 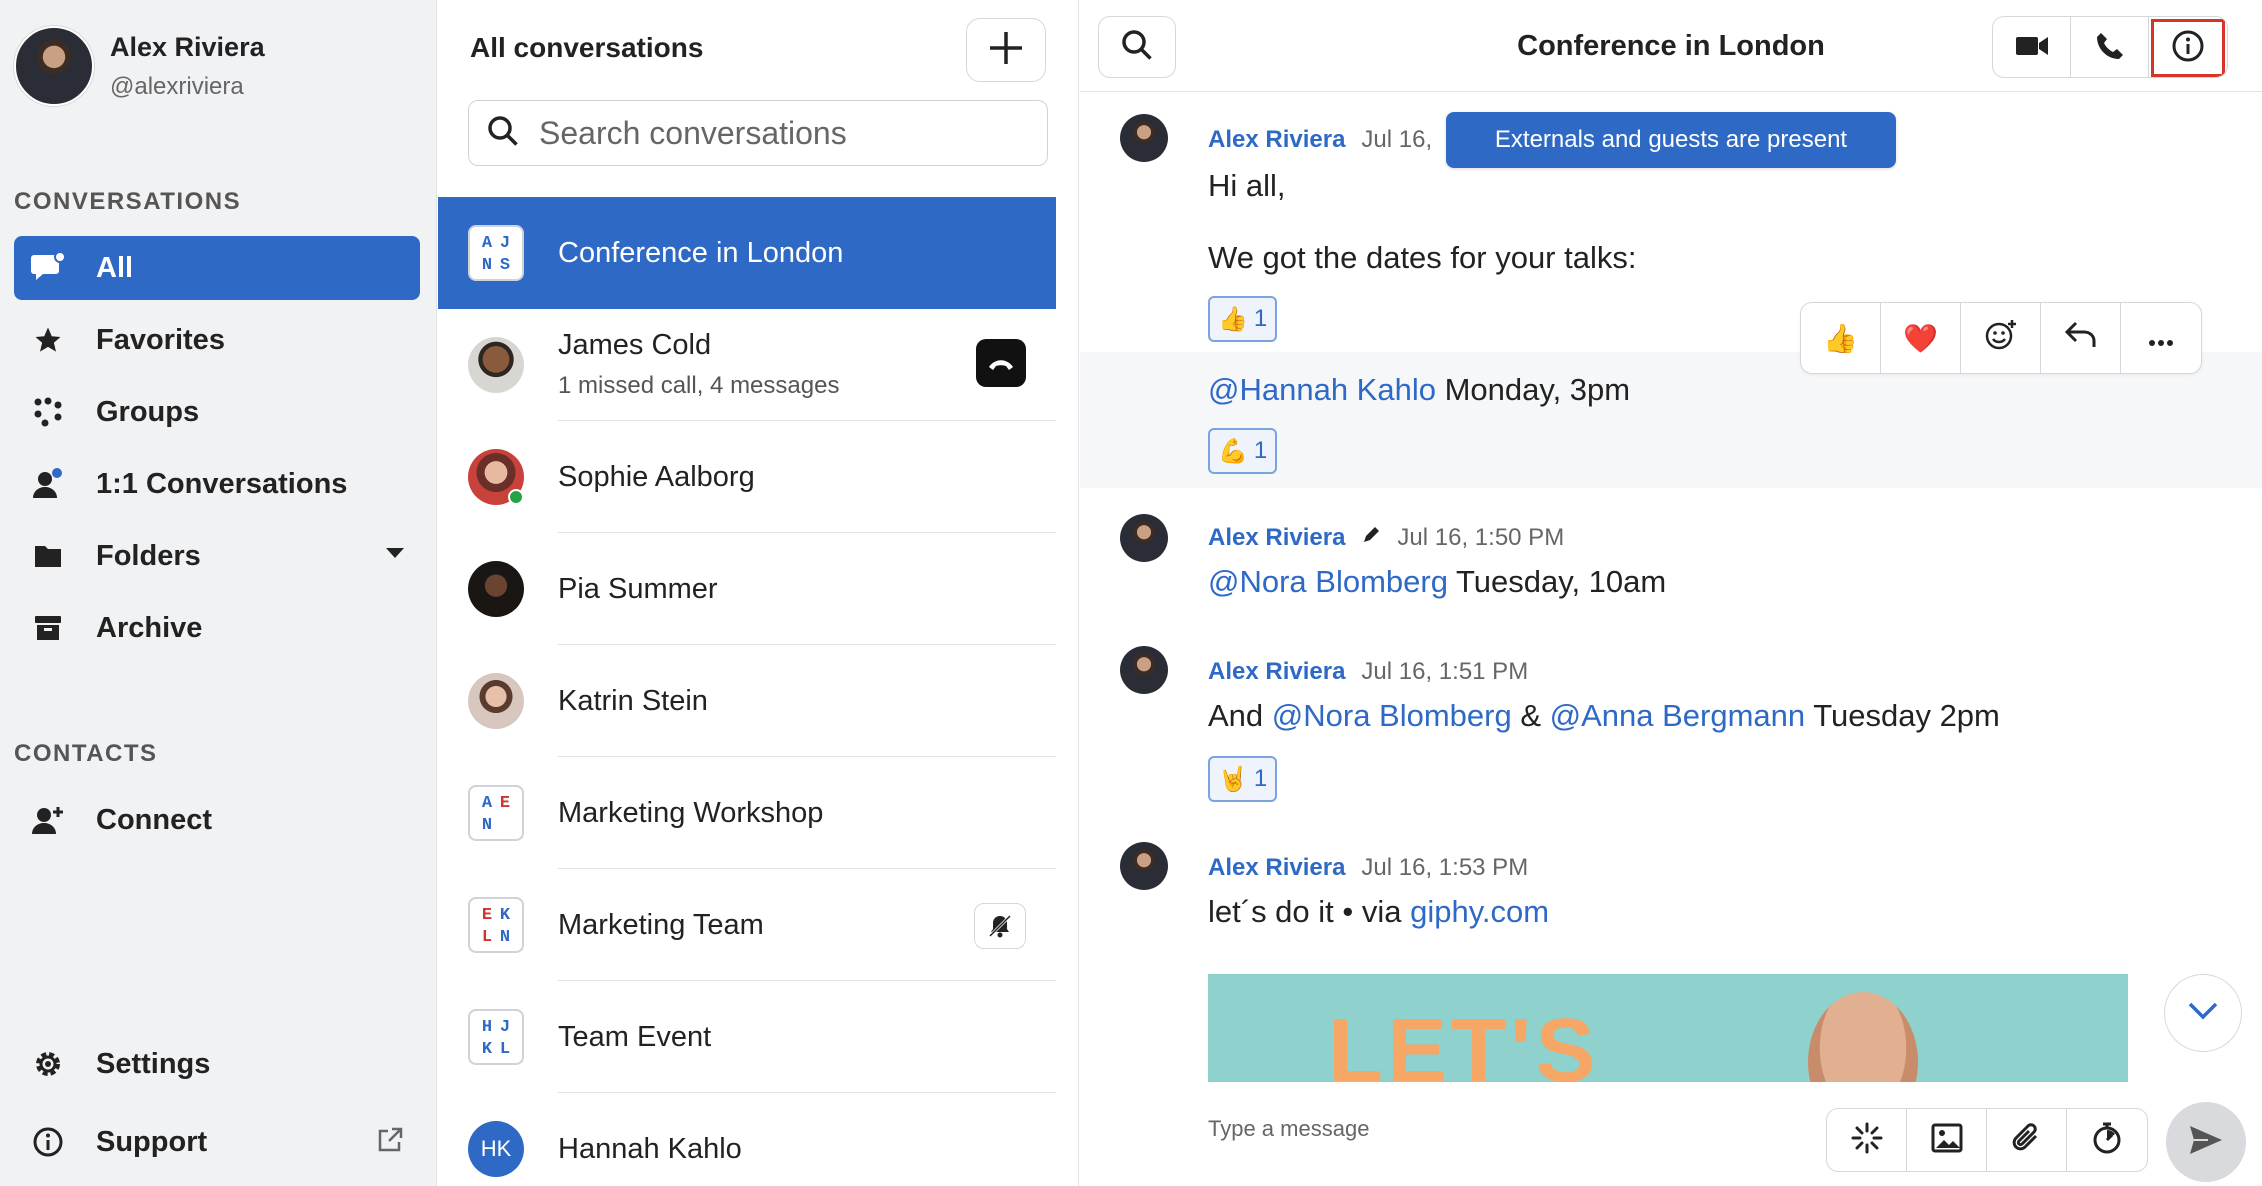 I want to click on sidebar-item-archive: Archive, so click(x=217, y=628).